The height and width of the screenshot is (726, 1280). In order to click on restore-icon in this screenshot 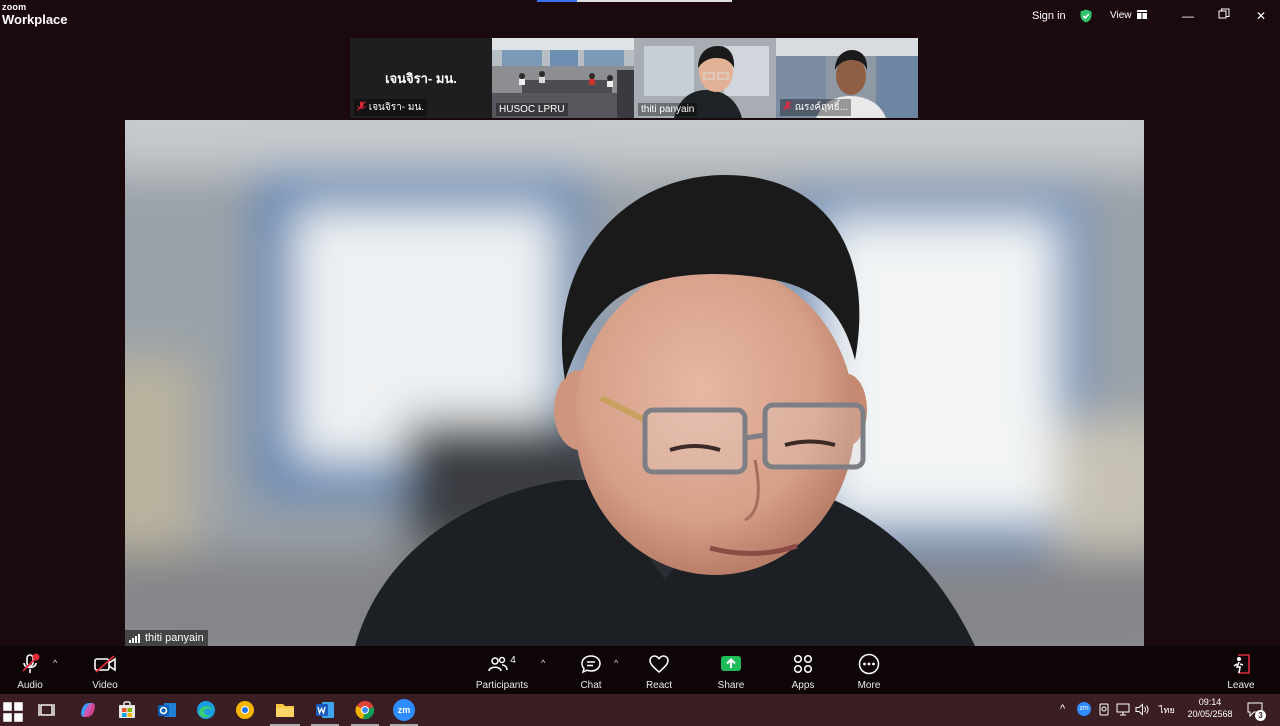, I will do `click(1224, 16)`.